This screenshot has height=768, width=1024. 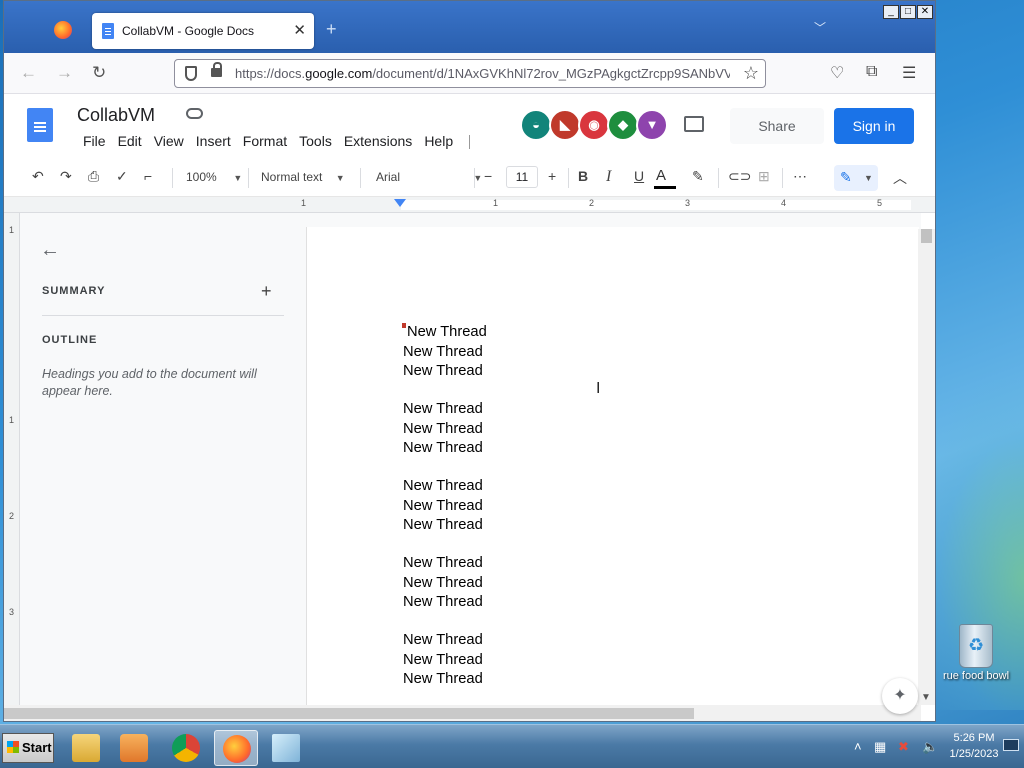 What do you see at coordinates (608, 177) in the screenshot?
I see `italic-button: I` at bounding box center [608, 177].